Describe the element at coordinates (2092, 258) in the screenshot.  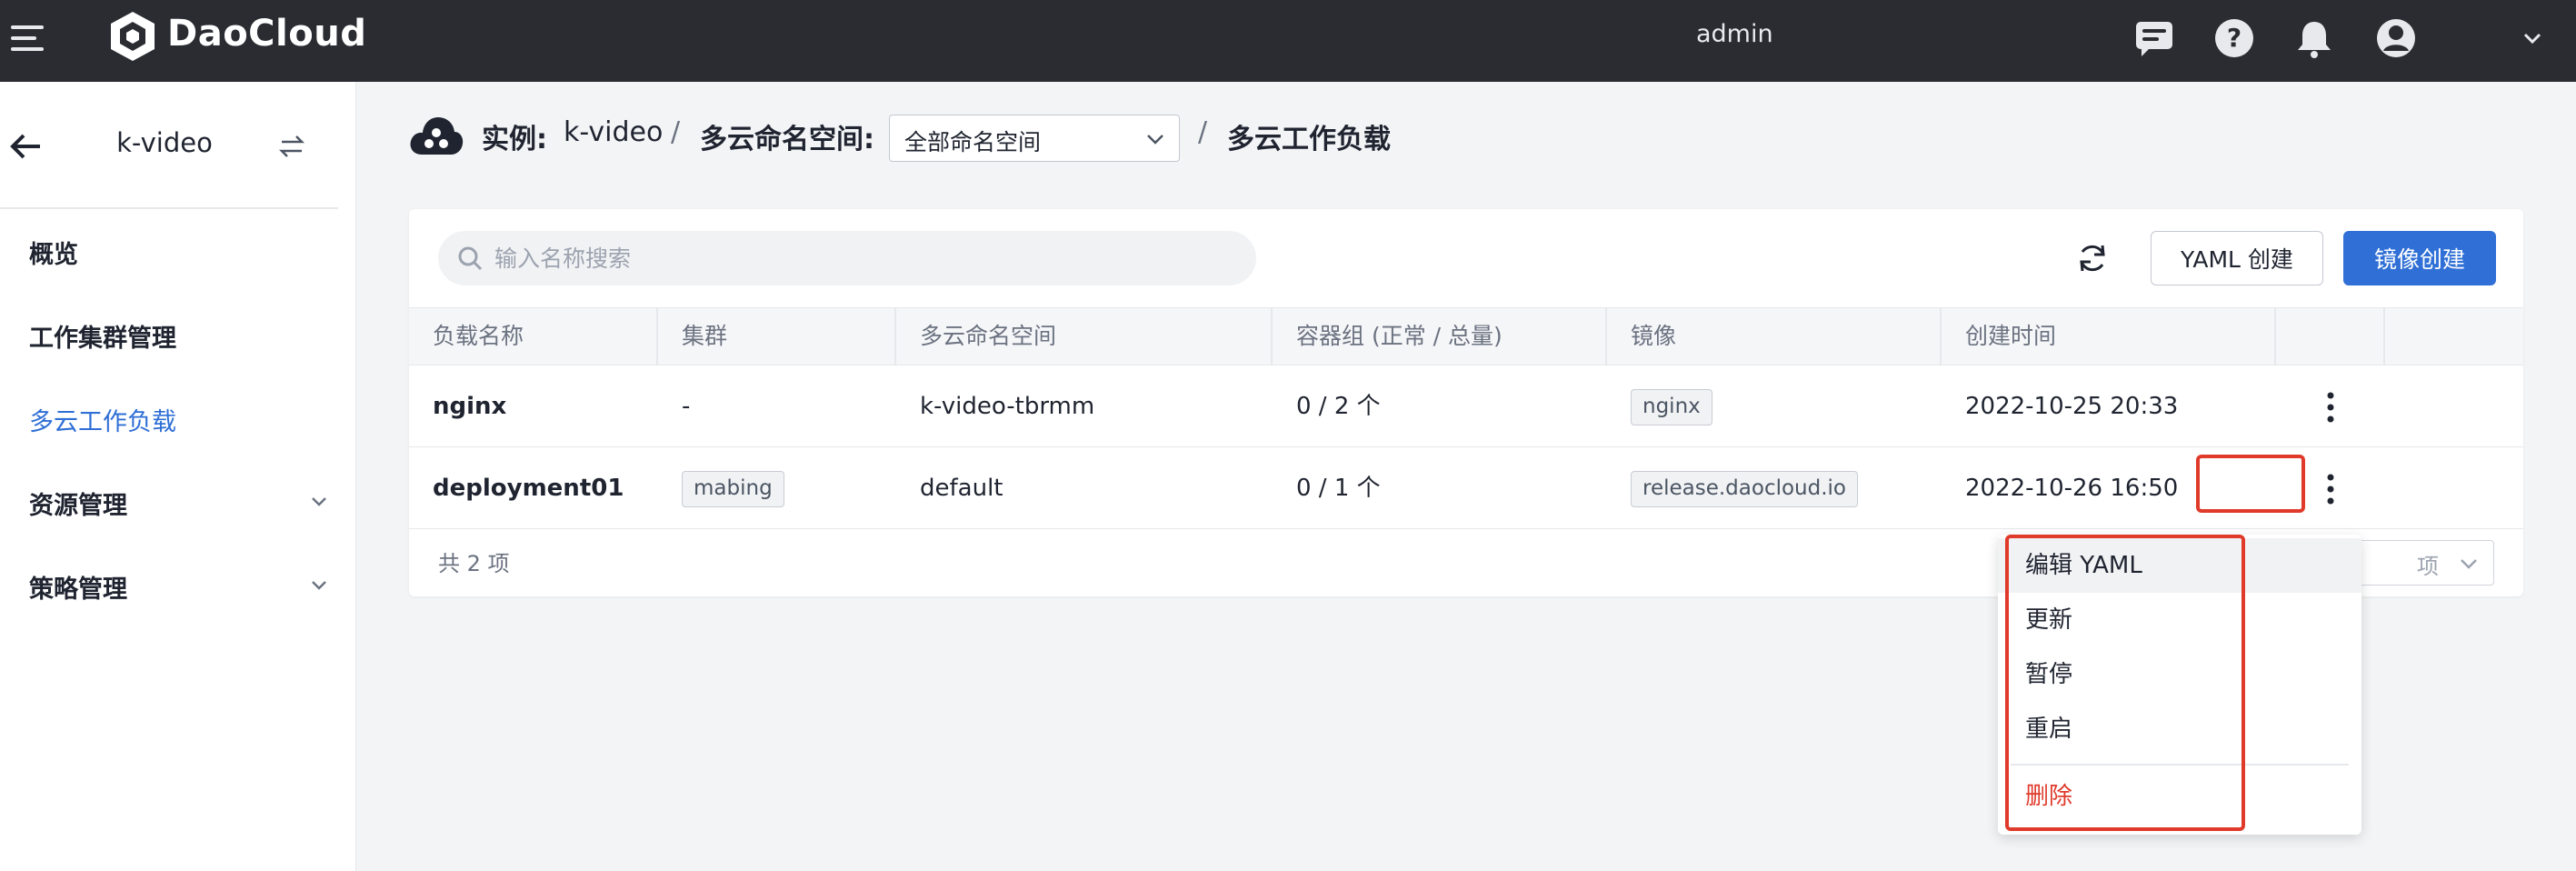
I see `refresh-icon` at that location.